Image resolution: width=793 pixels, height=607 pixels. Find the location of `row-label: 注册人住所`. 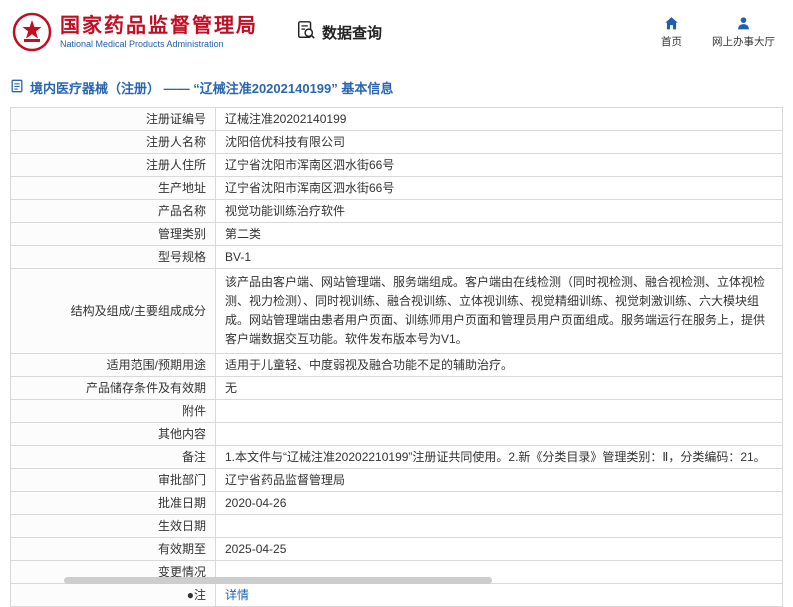

row-label: 注册人住所 is located at coordinates (113, 165).